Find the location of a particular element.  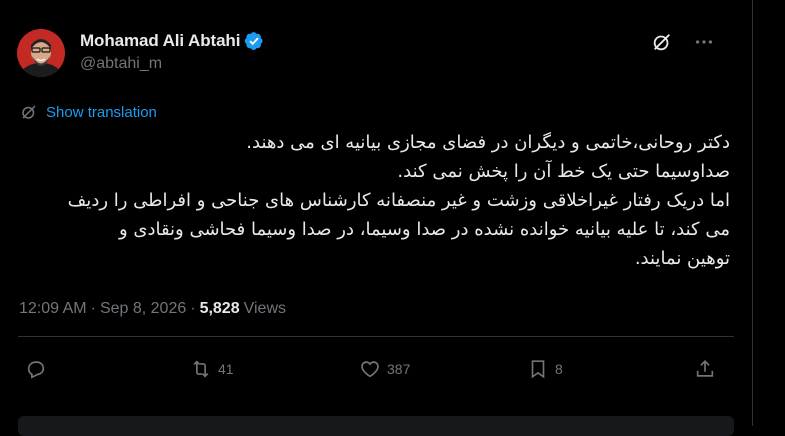

reply-icon is located at coordinates (36, 370).